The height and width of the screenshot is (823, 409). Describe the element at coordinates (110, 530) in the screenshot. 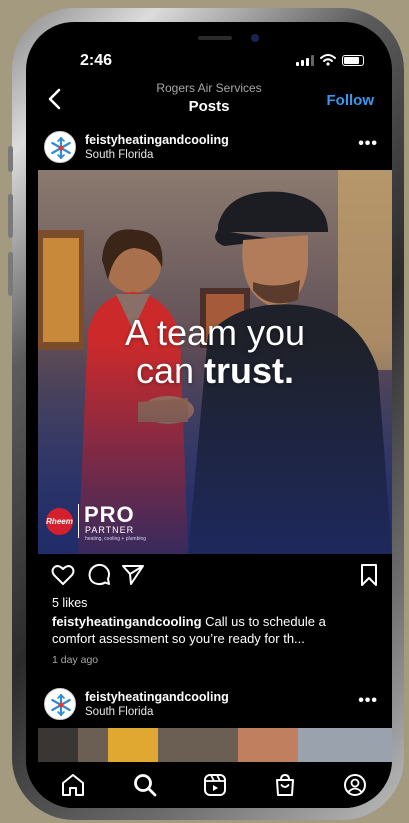

I see `partner-logo-text: PARTNER` at that location.